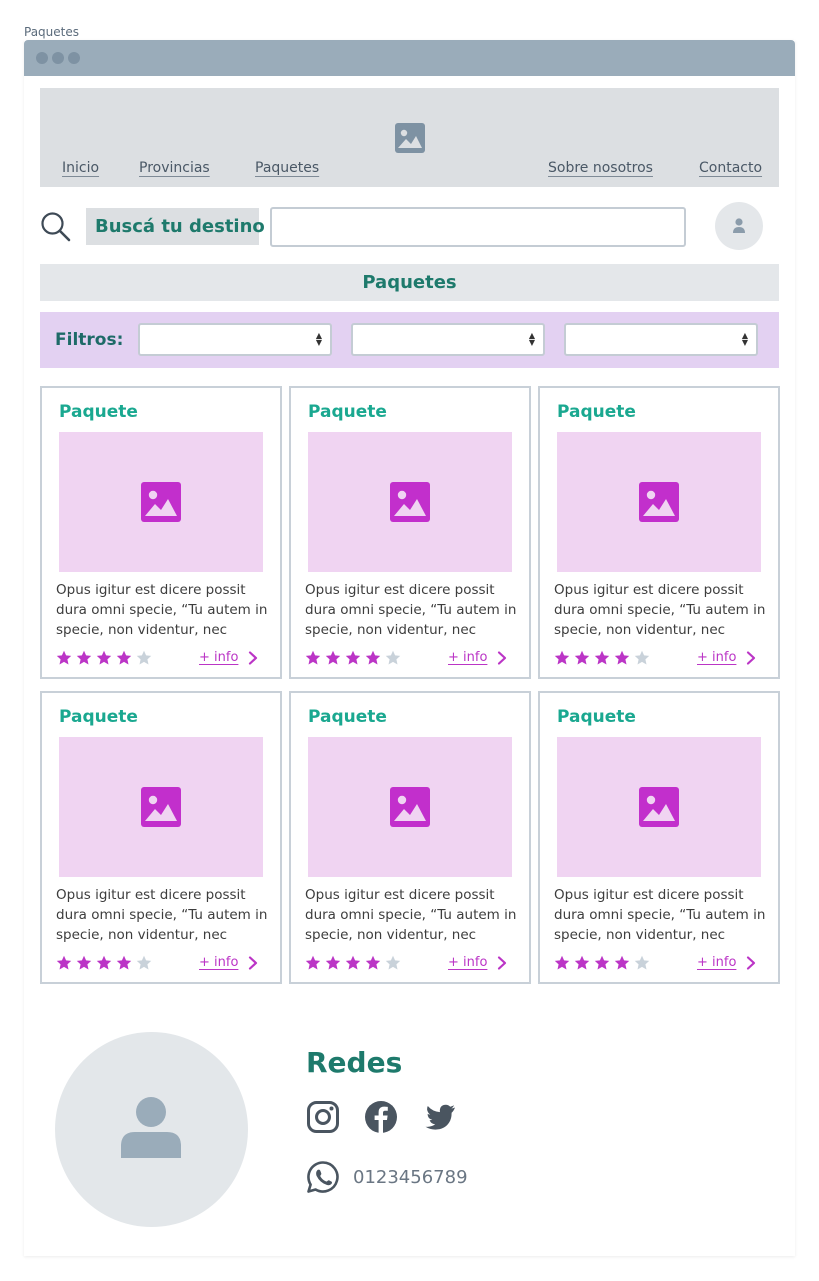 Image resolution: width=819 pixels, height=1281 pixels. Describe the element at coordinates (323, 1177) in the screenshot. I see `whatsapp-icon` at that location.